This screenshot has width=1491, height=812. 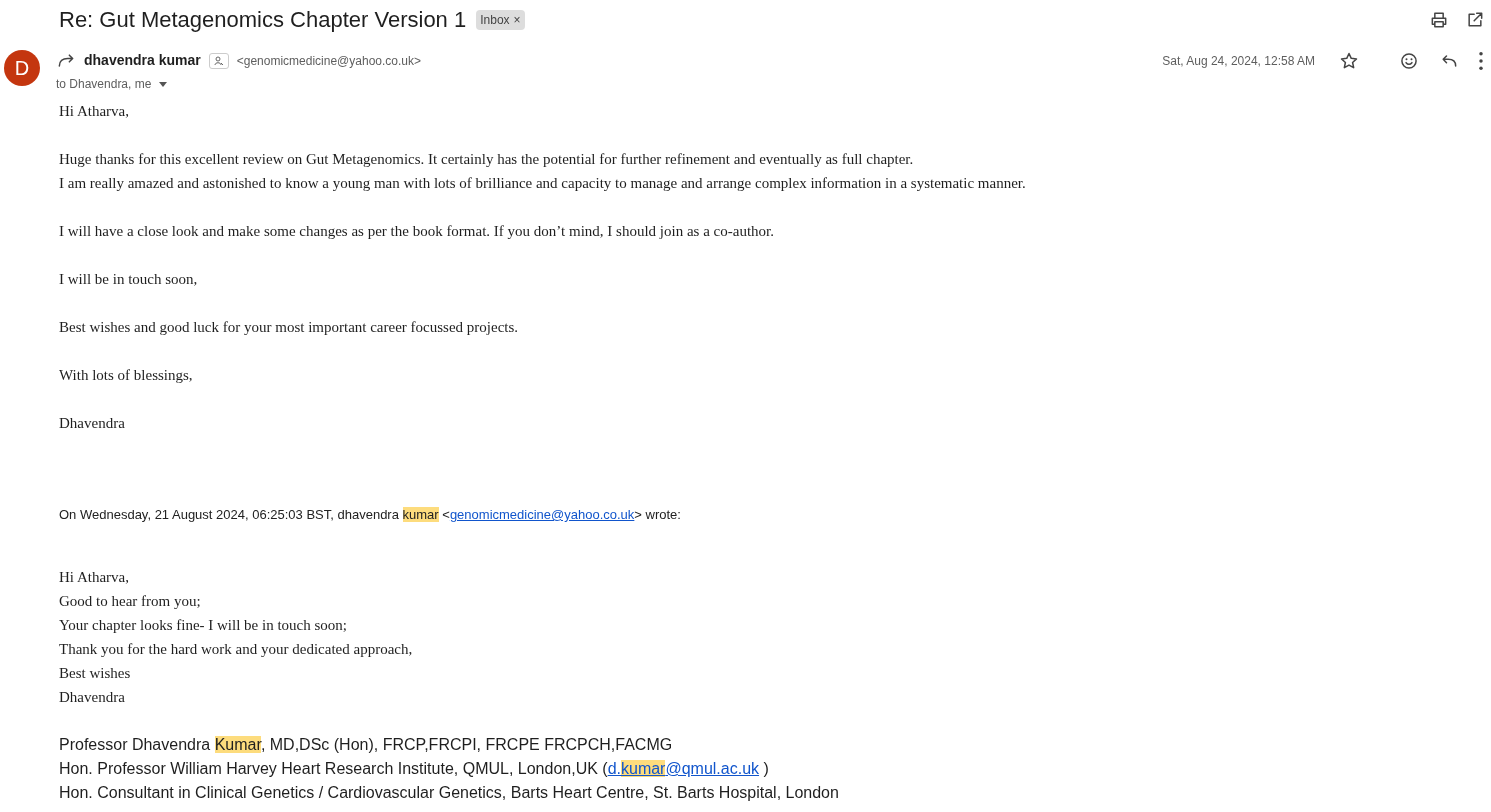 What do you see at coordinates (130, 601) in the screenshot?
I see `quoted-text-line: Good to hear from you;` at bounding box center [130, 601].